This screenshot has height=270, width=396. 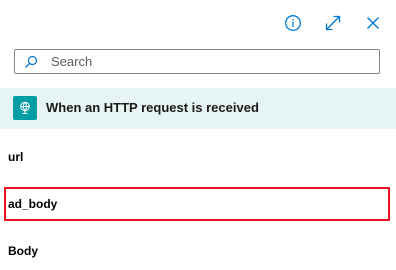 I want to click on search-icon, so click(x=31, y=61).